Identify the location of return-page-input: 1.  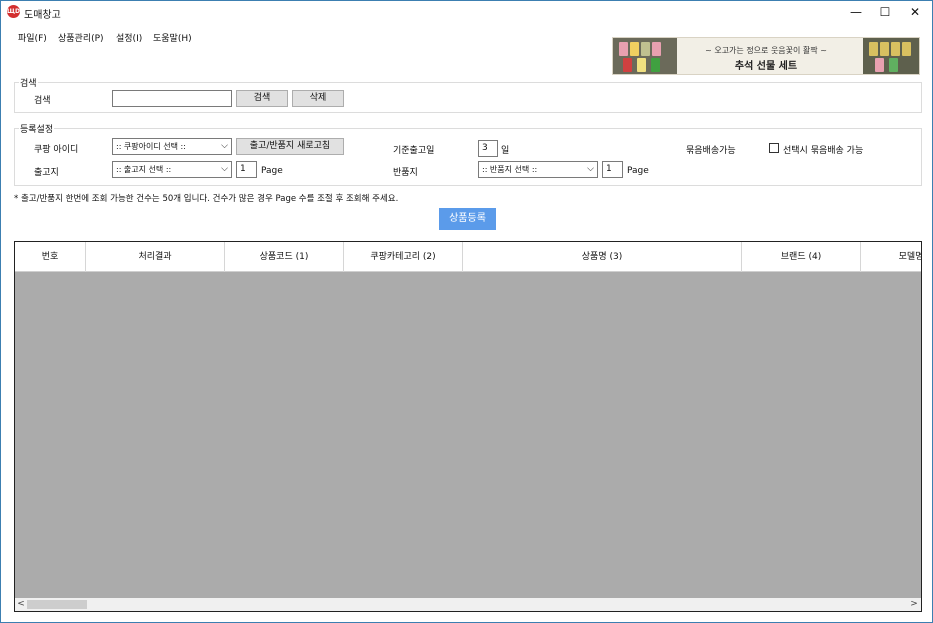
(612, 169).